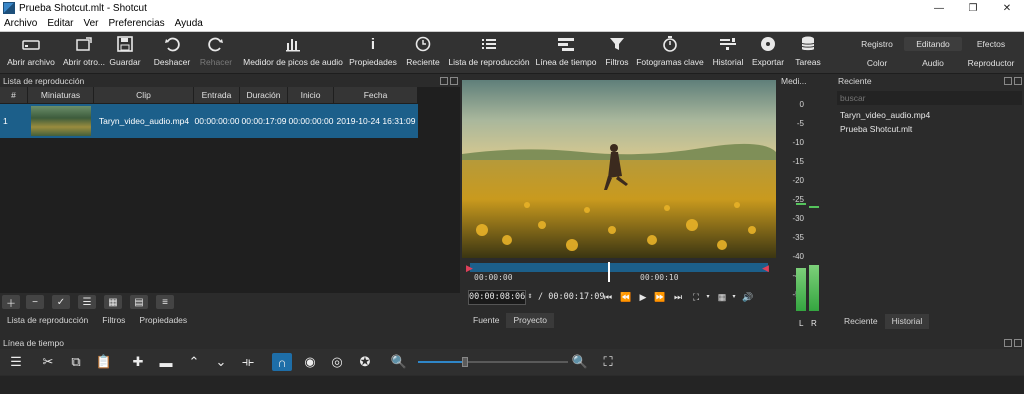 This screenshot has width=1024, height=394. Describe the element at coordinates (933, 63) in the screenshot. I see `layout-audio-button: Audio` at that location.